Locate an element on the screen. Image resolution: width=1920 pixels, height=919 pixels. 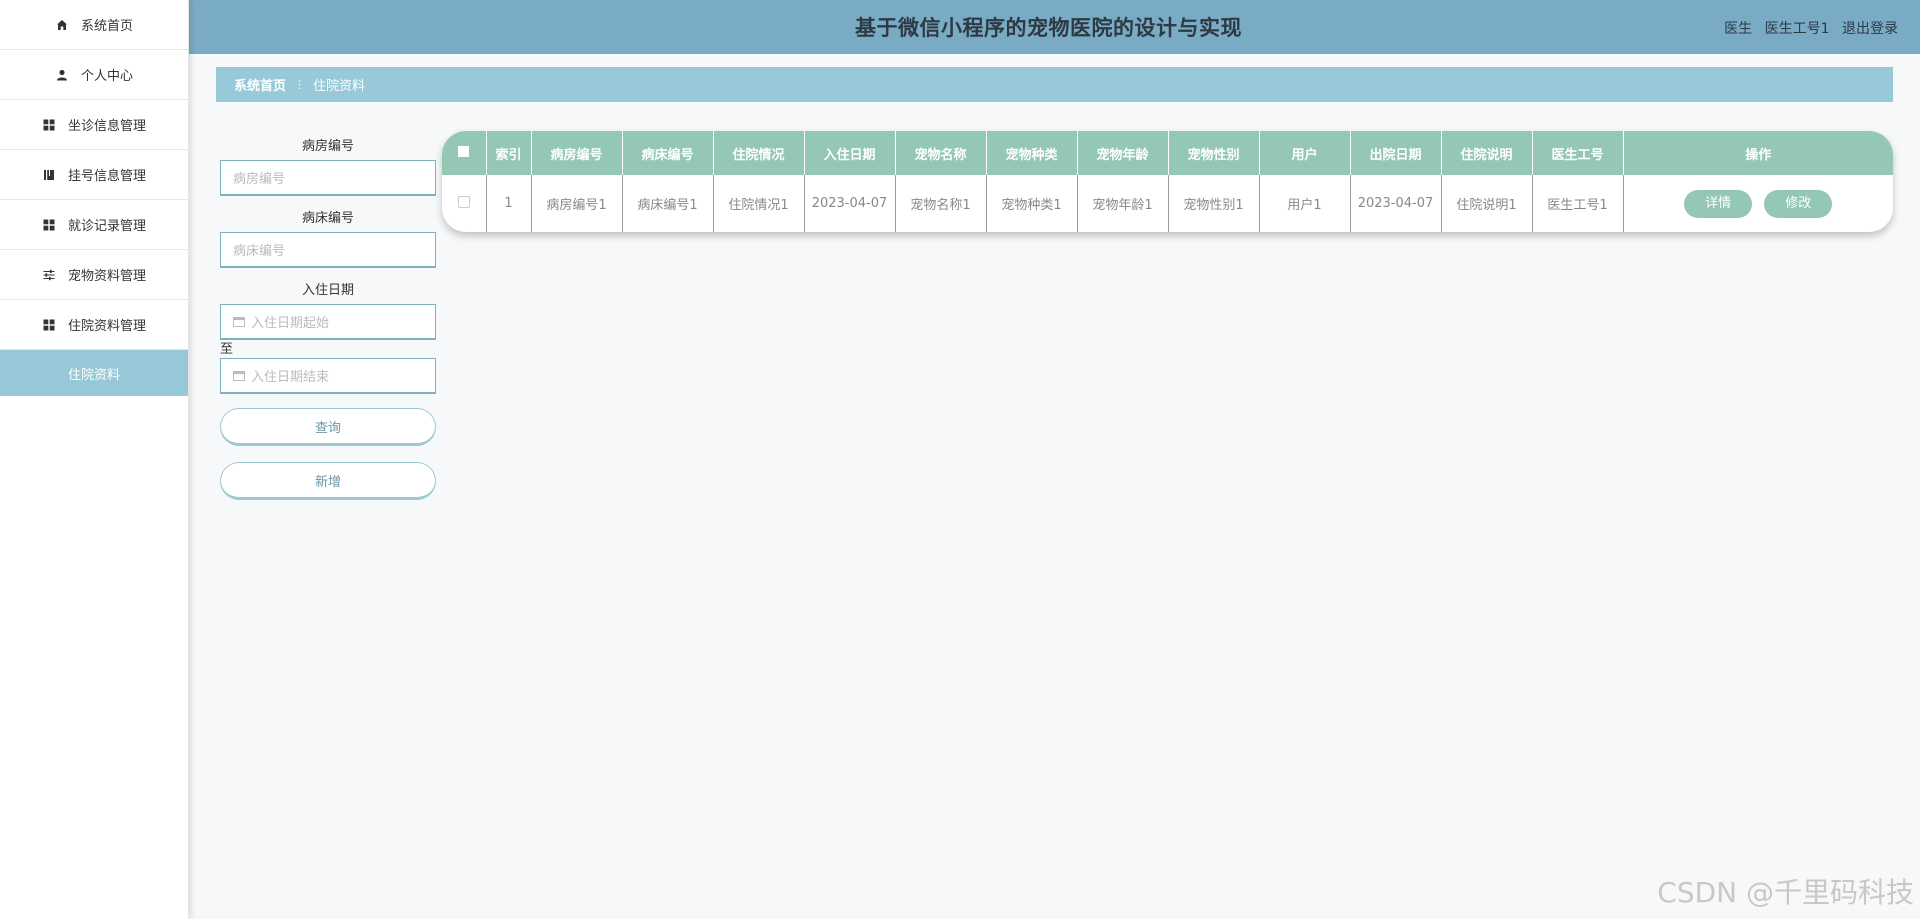
checkin-date-label: 入住日期 is located at coordinates (327, 290).